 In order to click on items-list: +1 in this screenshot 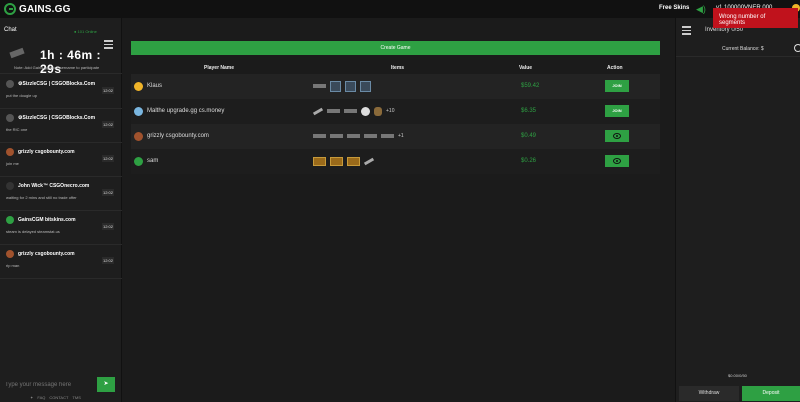, I will do `click(358, 136)`.